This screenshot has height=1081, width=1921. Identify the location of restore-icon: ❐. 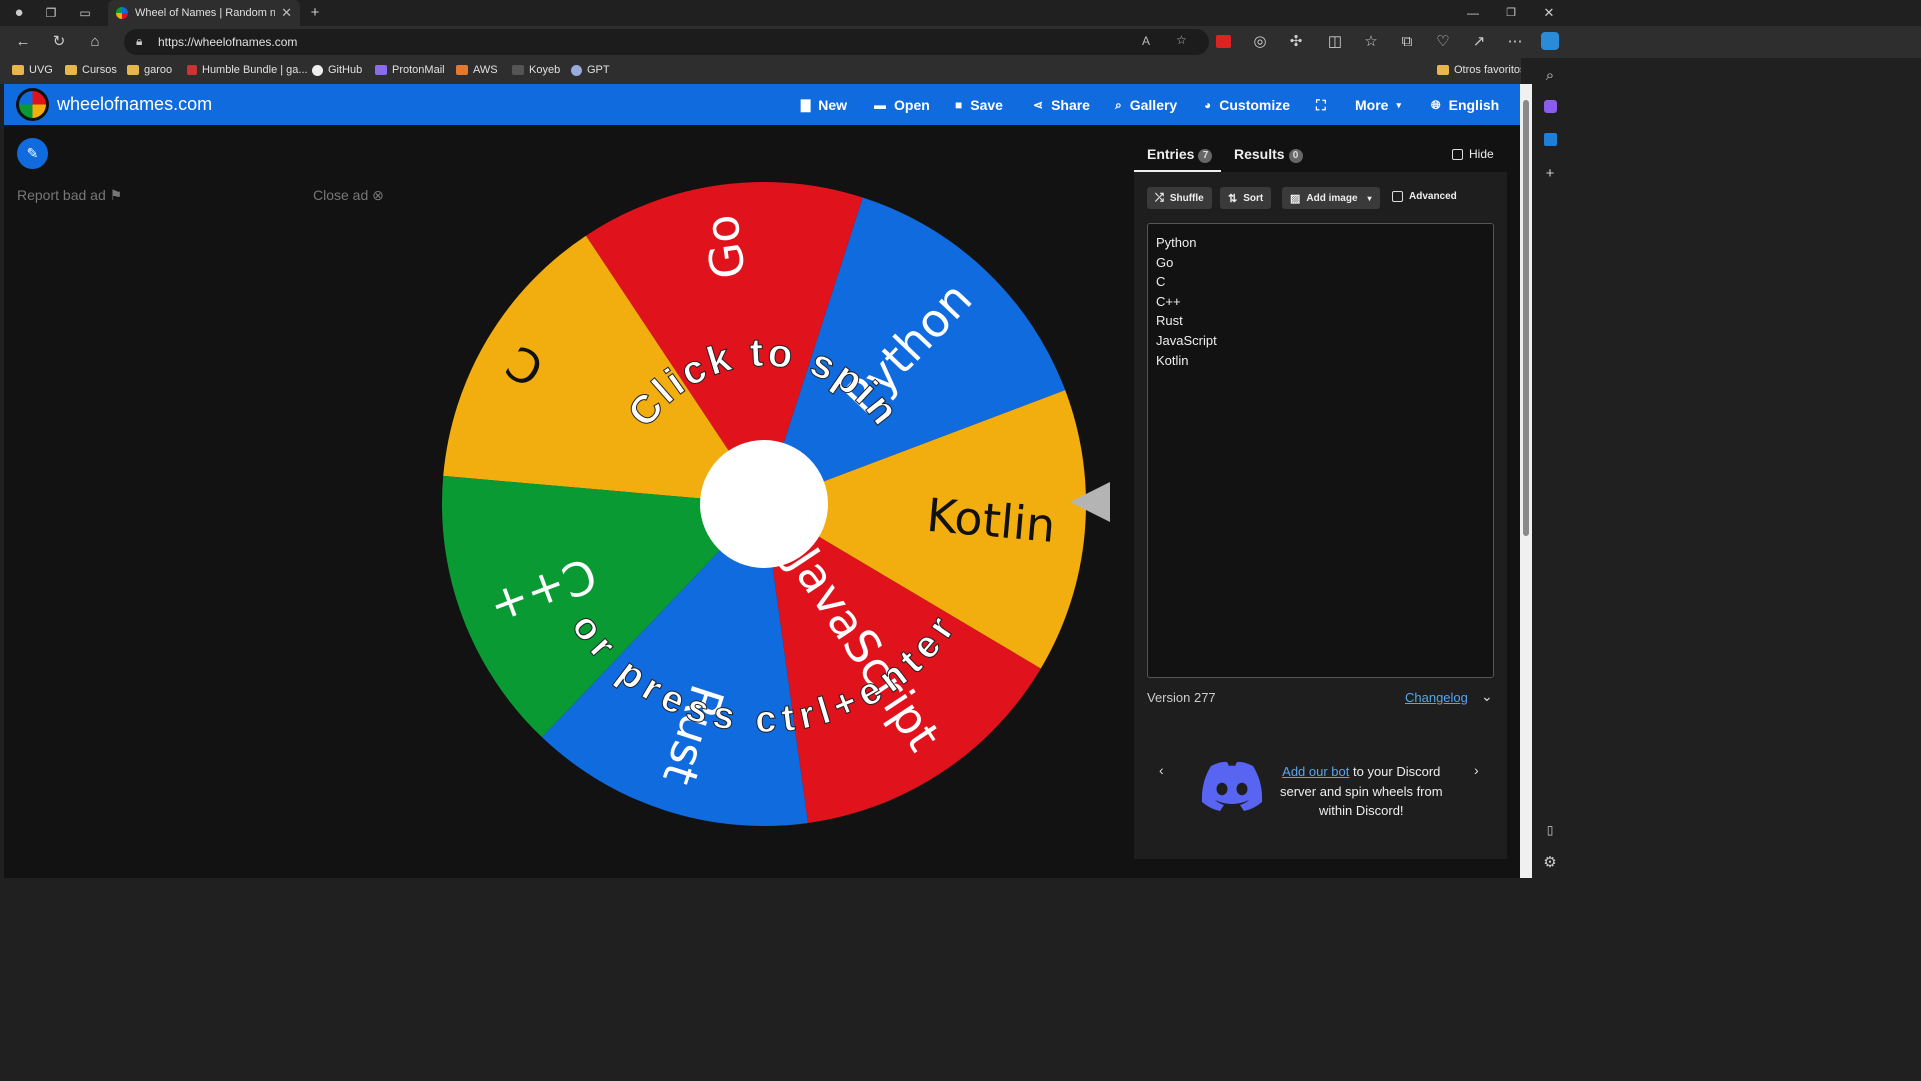
(1511, 13).